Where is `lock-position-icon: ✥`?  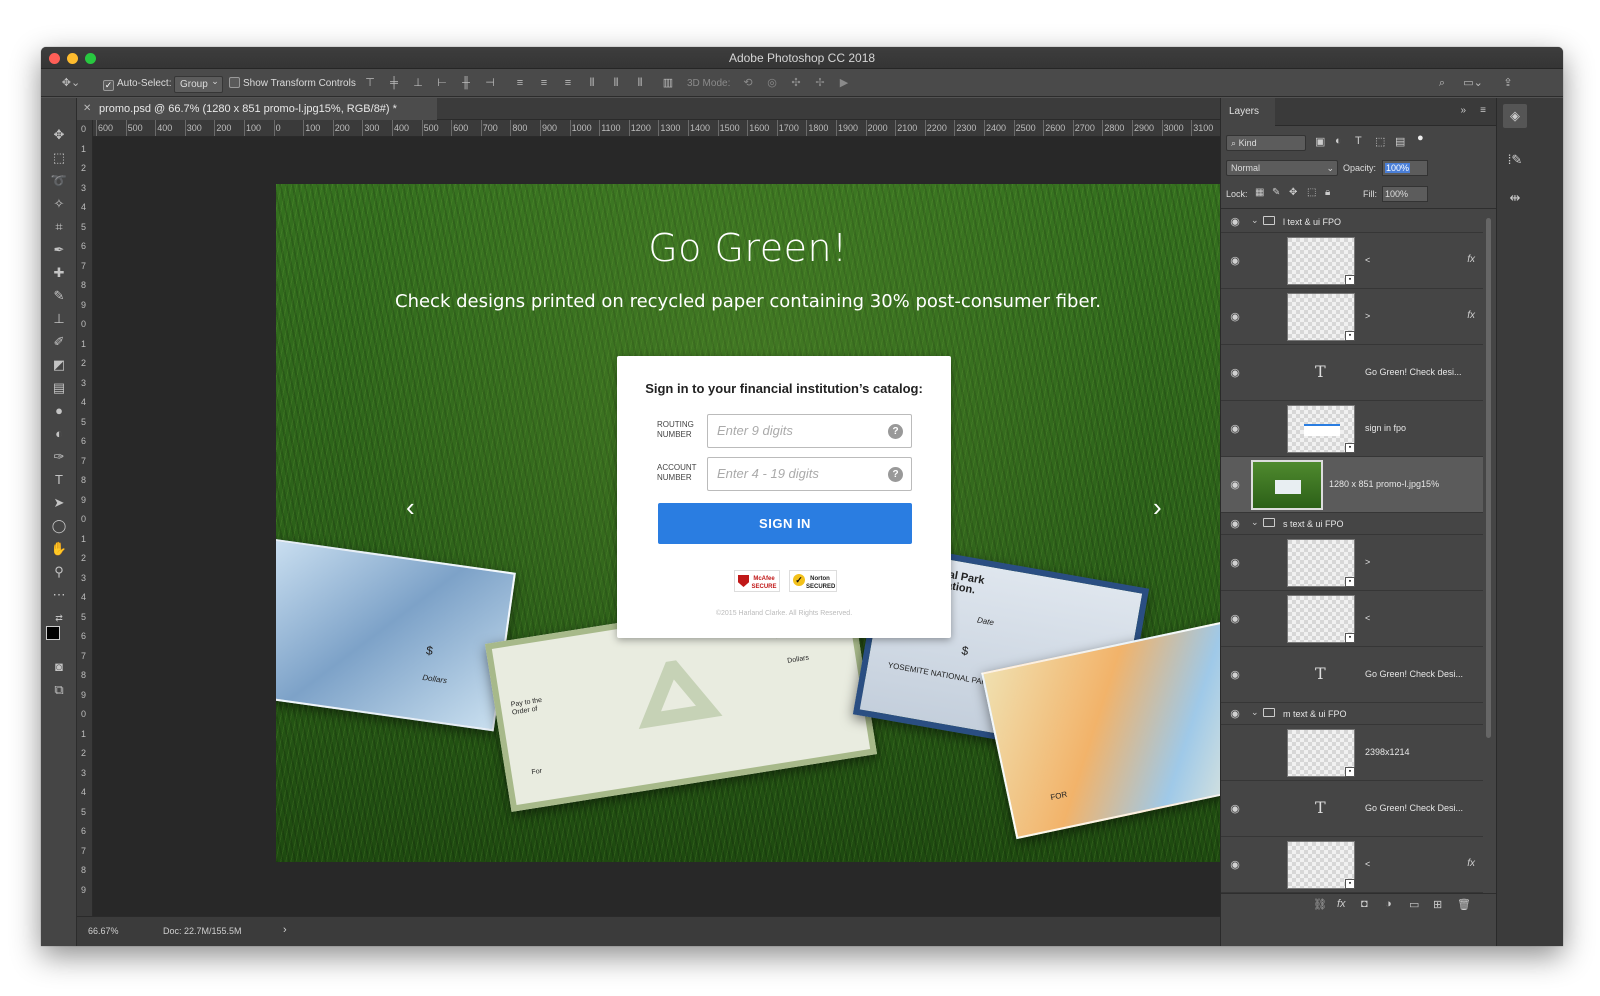
lock-position-icon: ✥ is located at coordinates (1293, 192).